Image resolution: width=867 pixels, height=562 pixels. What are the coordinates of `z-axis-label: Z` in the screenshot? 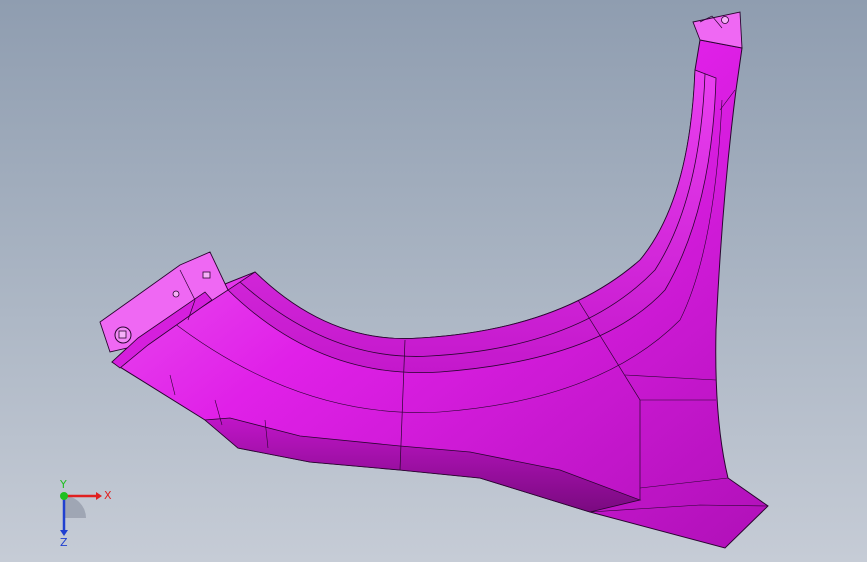 It's located at (64, 542).